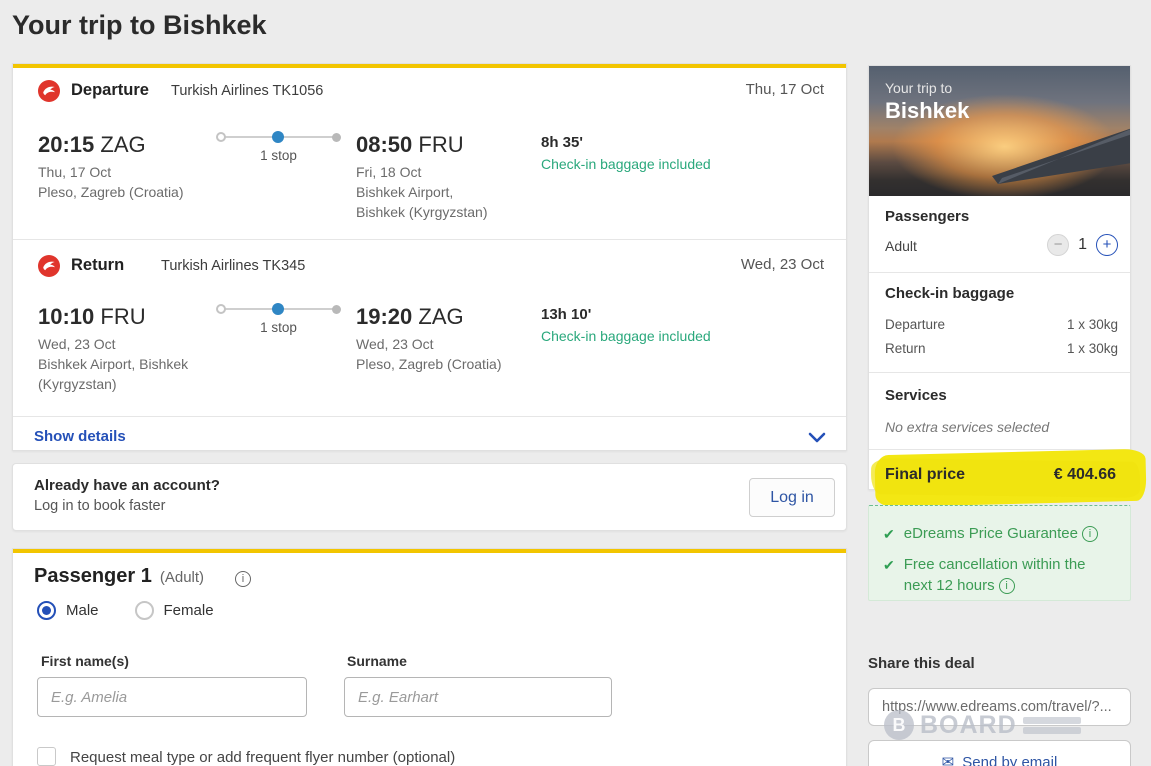 This screenshot has width=1151, height=766. I want to click on baggage-departure-value: 1 x 30kg, so click(1092, 324).